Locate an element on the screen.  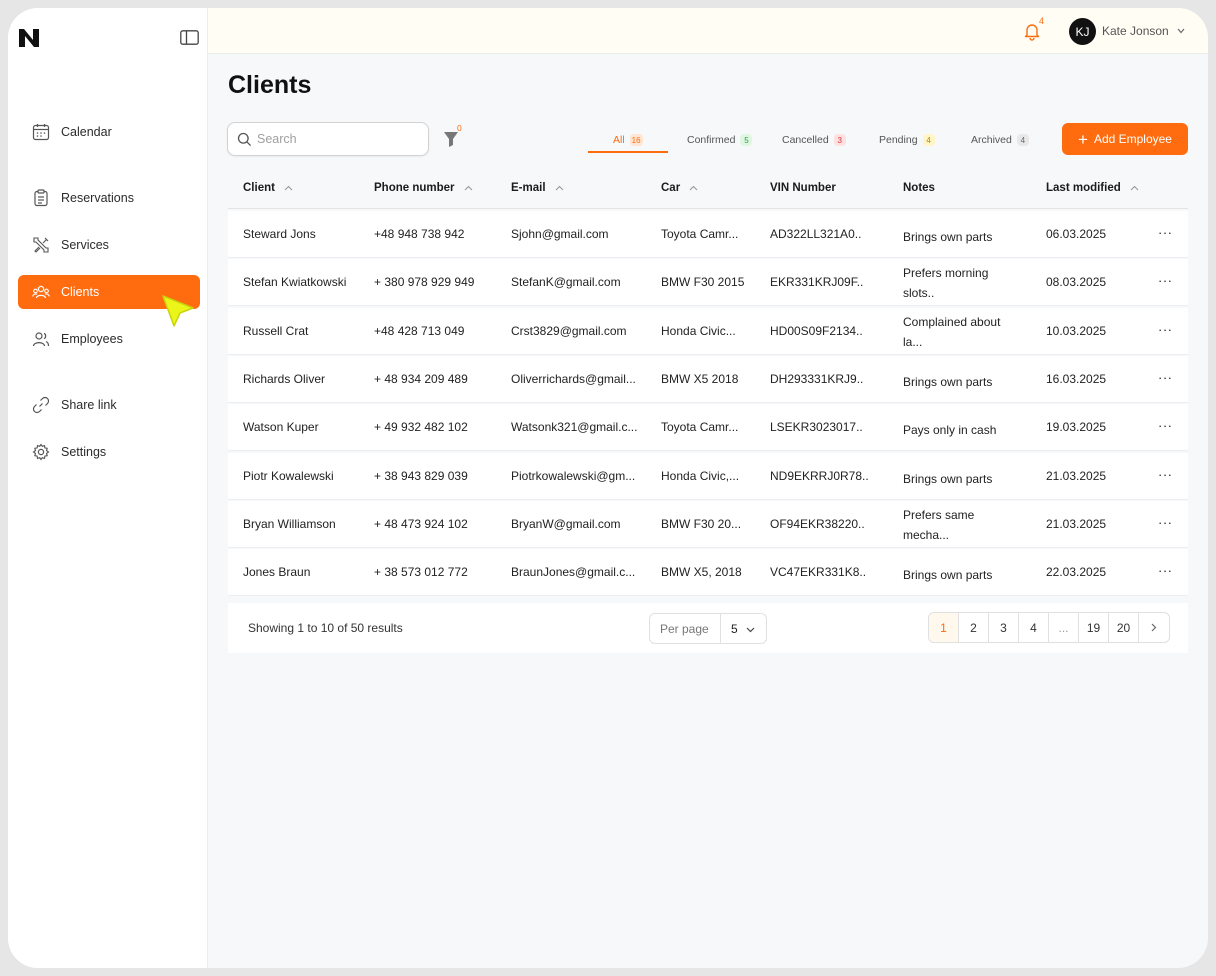
column-header-vin: VIN Number is located at coordinates (803, 188).